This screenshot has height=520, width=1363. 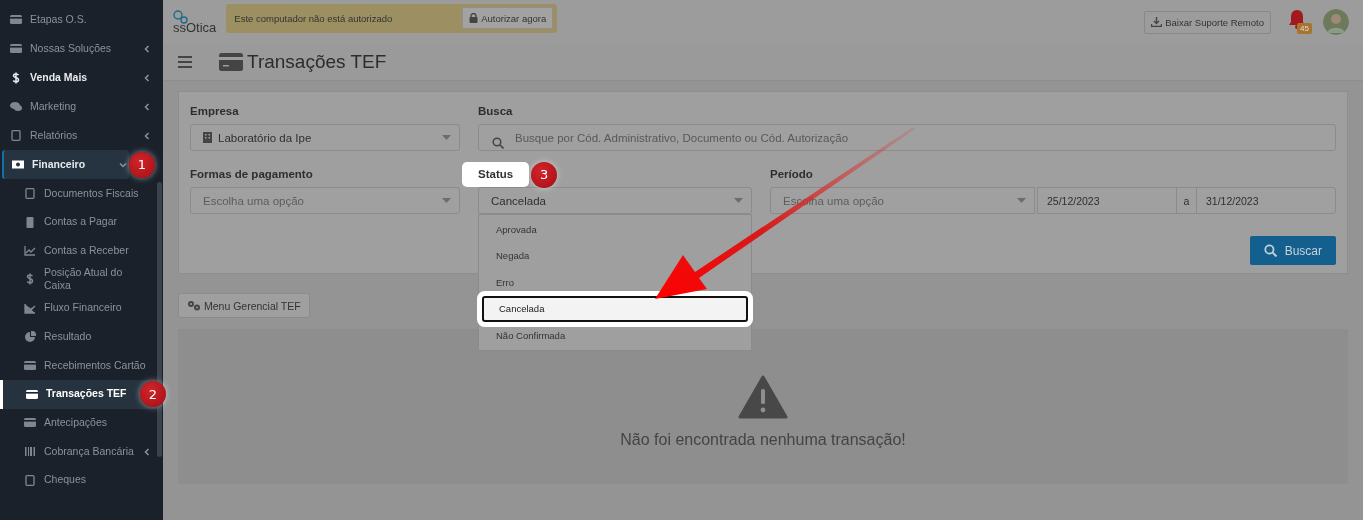 What do you see at coordinates (508, 18) in the screenshot?
I see `authorize-button: Autorizar agora` at bounding box center [508, 18].